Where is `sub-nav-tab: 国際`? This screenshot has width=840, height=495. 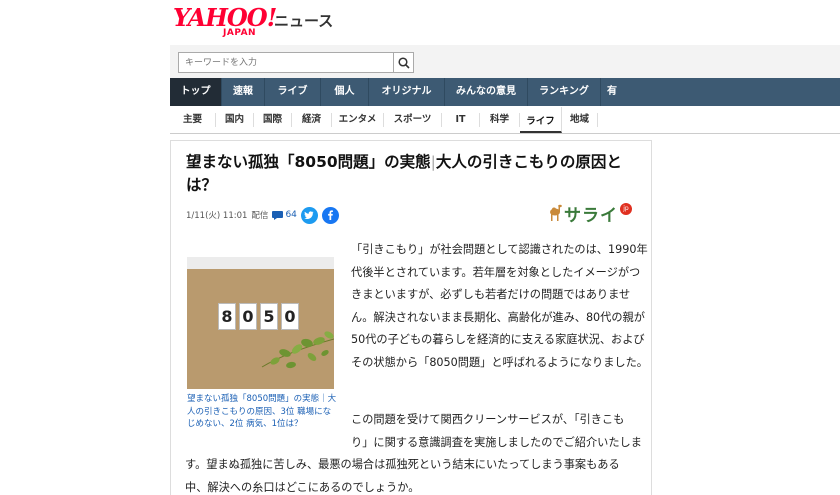
sub-nav-tab: 国際 is located at coordinates (273, 119).